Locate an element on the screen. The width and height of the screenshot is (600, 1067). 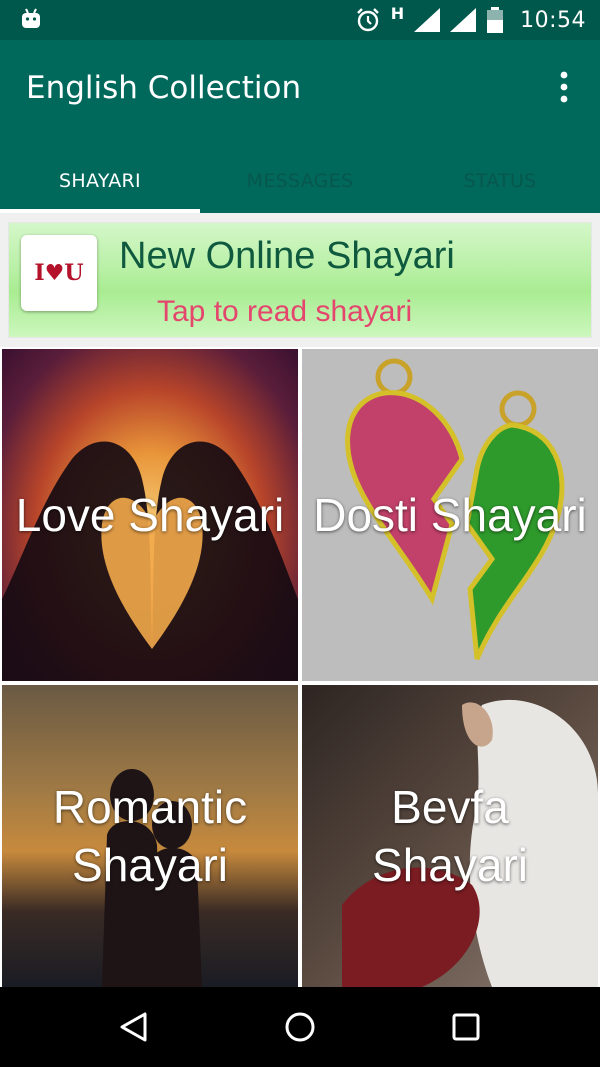
tab-label: MESSAGES is located at coordinates (300, 180).